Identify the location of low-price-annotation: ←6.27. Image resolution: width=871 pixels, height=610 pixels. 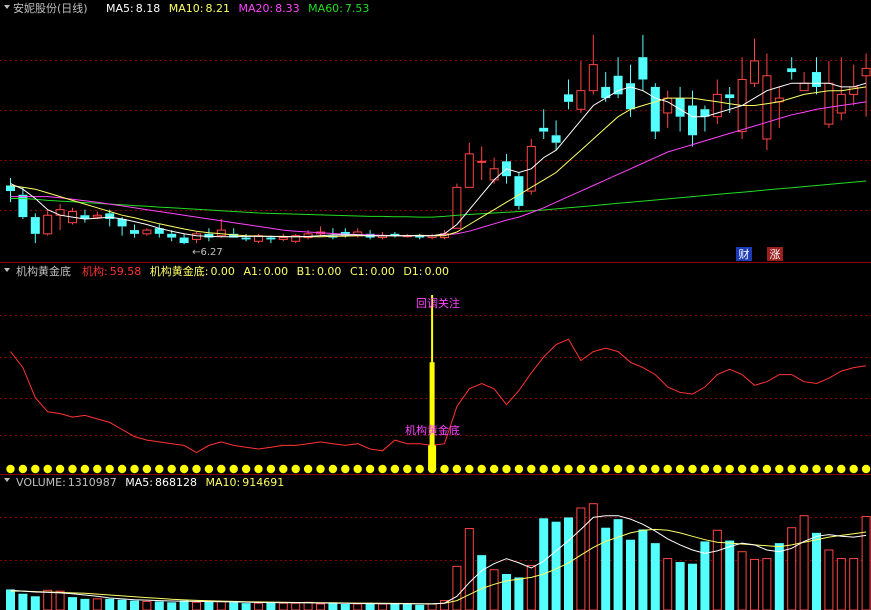
(207, 252).